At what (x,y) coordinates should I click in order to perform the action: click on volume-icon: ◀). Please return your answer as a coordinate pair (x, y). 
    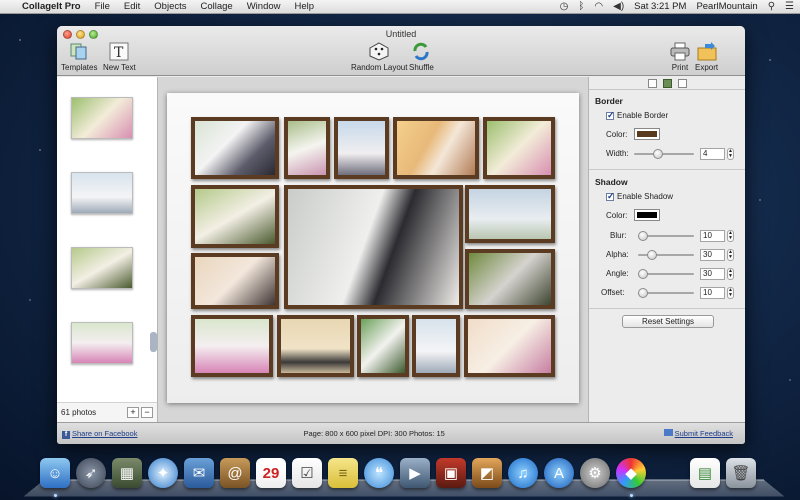
    Looking at the image, I should click on (618, 6).